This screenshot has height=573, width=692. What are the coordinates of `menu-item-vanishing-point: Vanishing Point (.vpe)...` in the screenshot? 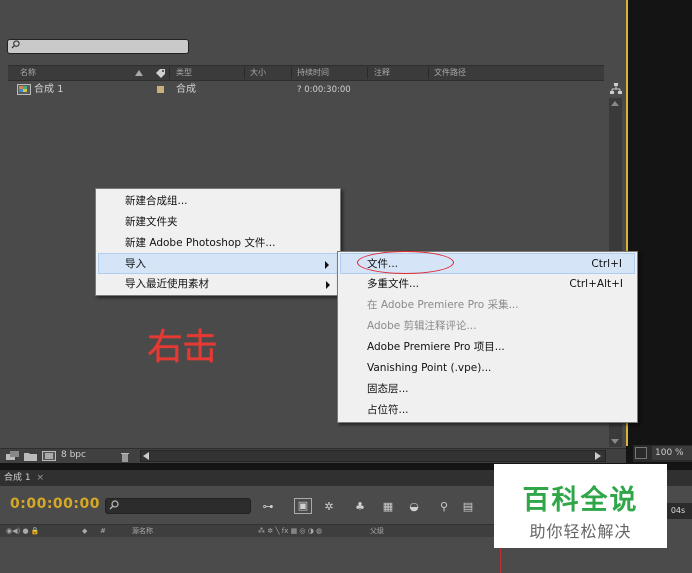 It's located at (487, 368).